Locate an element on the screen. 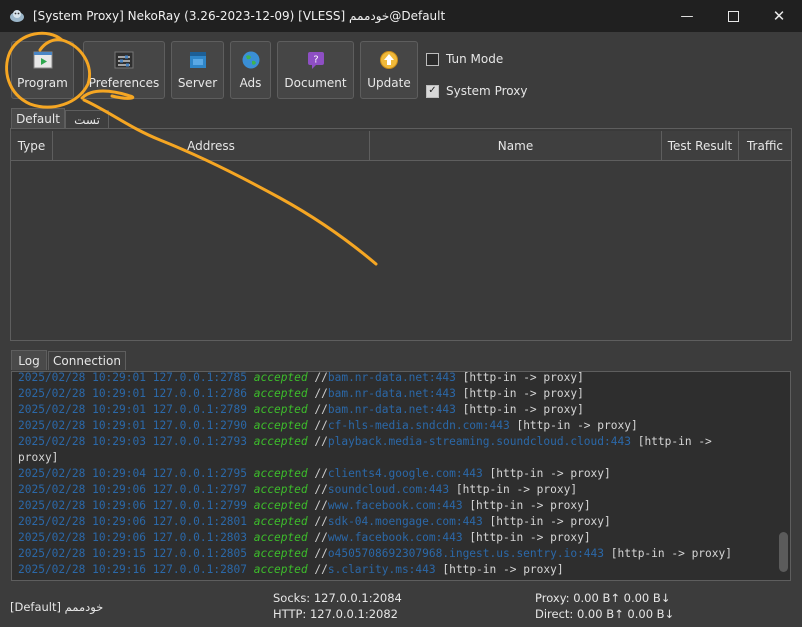 Image resolution: width=802 pixels, height=627 pixels. maximize-icon is located at coordinates (733, 16).